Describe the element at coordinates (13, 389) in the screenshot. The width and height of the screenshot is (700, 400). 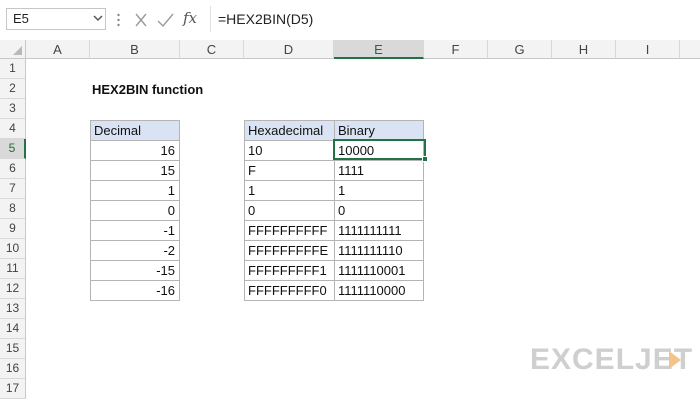
I see `row-header-17: 17` at that location.